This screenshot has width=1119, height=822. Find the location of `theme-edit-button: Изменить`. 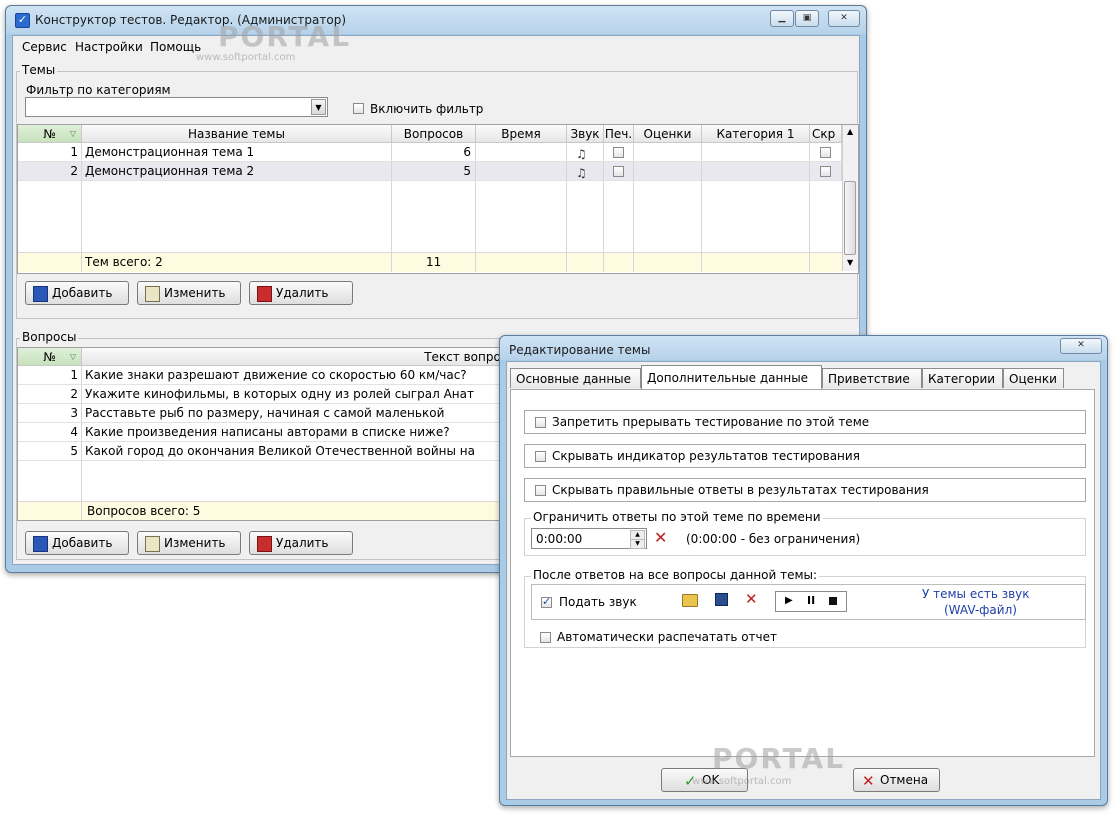

theme-edit-button: Изменить is located at coordinates (189, 293).